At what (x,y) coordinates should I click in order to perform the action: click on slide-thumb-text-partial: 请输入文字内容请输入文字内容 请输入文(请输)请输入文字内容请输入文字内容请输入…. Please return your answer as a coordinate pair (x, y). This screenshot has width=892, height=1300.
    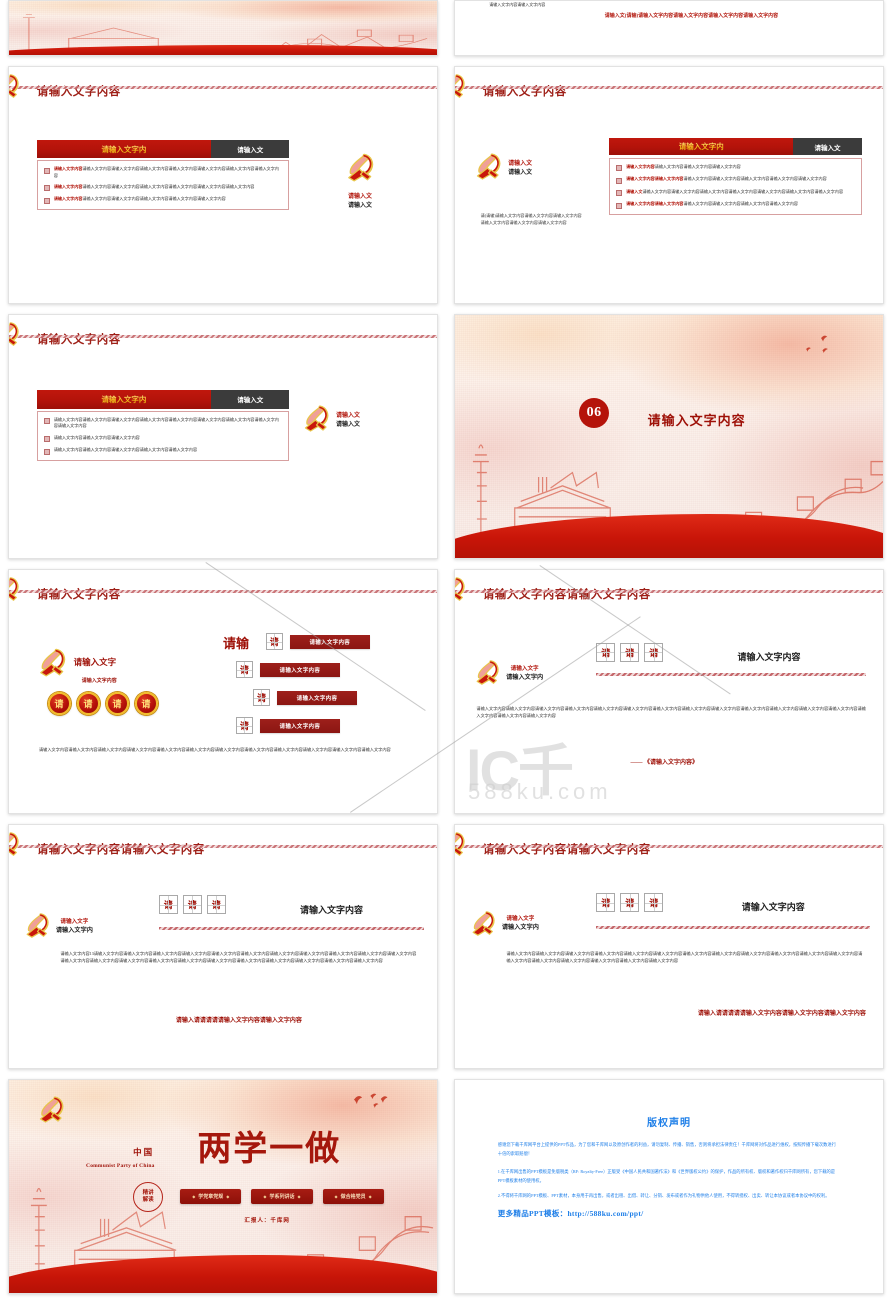
    Looking at the image, I should click on (669, 28).